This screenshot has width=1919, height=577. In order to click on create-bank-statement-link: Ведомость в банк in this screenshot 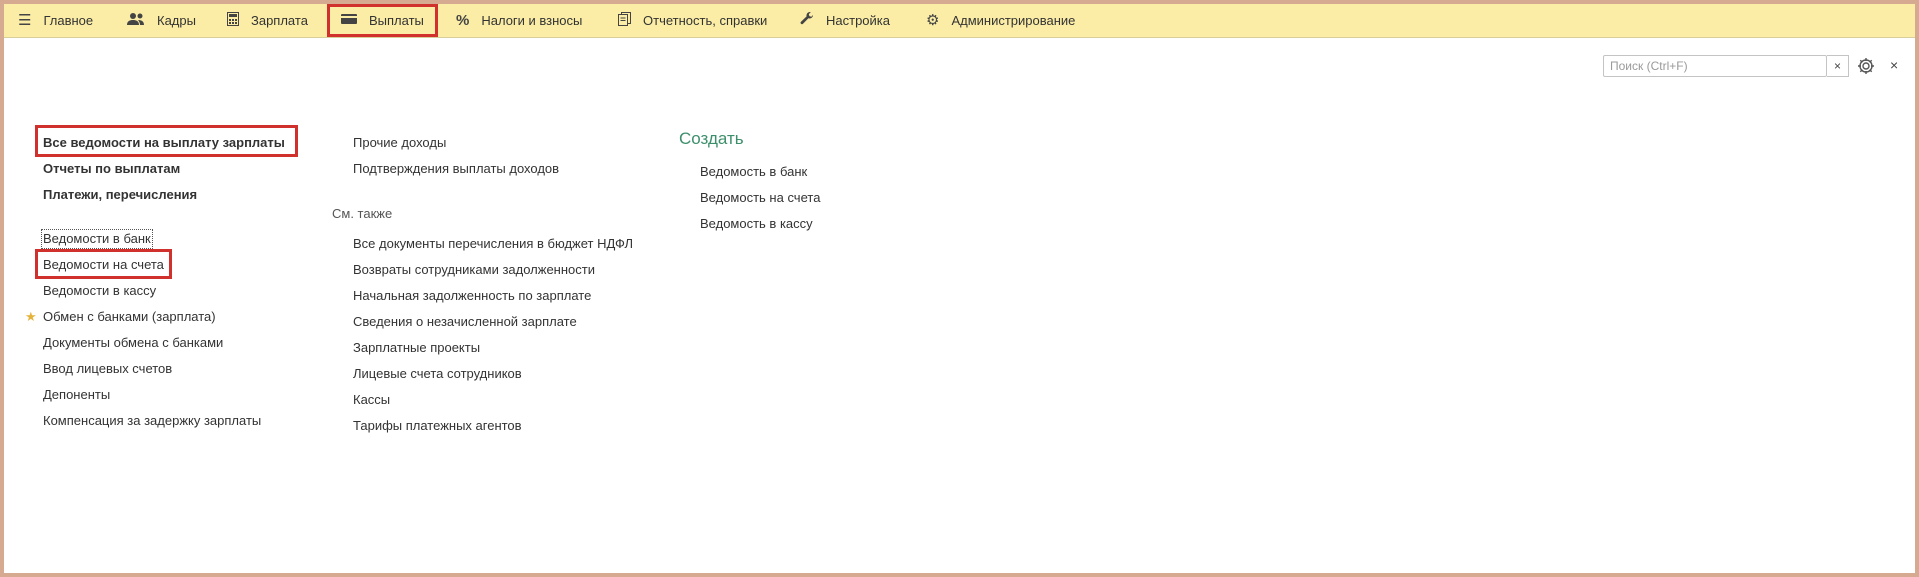, I will do `click(753, 172)`.